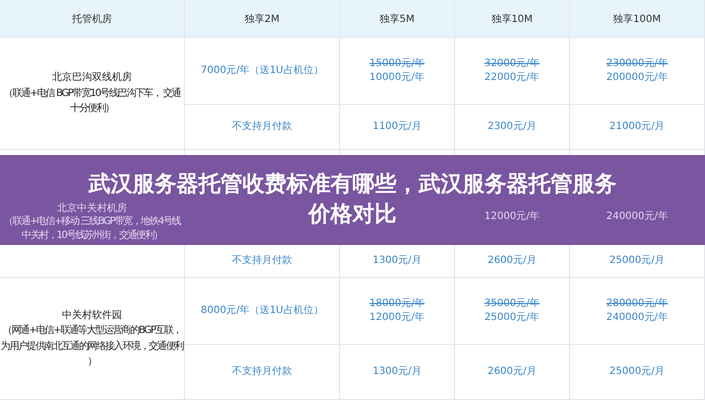  I want to click on old-price: 18000元/年, so click(397, 304).